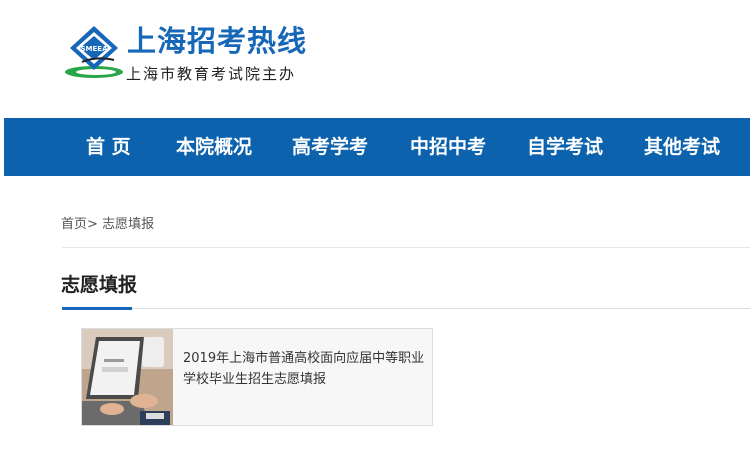 This screenshot has height=476, width=750. What do you see at coordinates (406, 308) in the screenshot?
I see `section-divider` at bounding box center [406, 308].